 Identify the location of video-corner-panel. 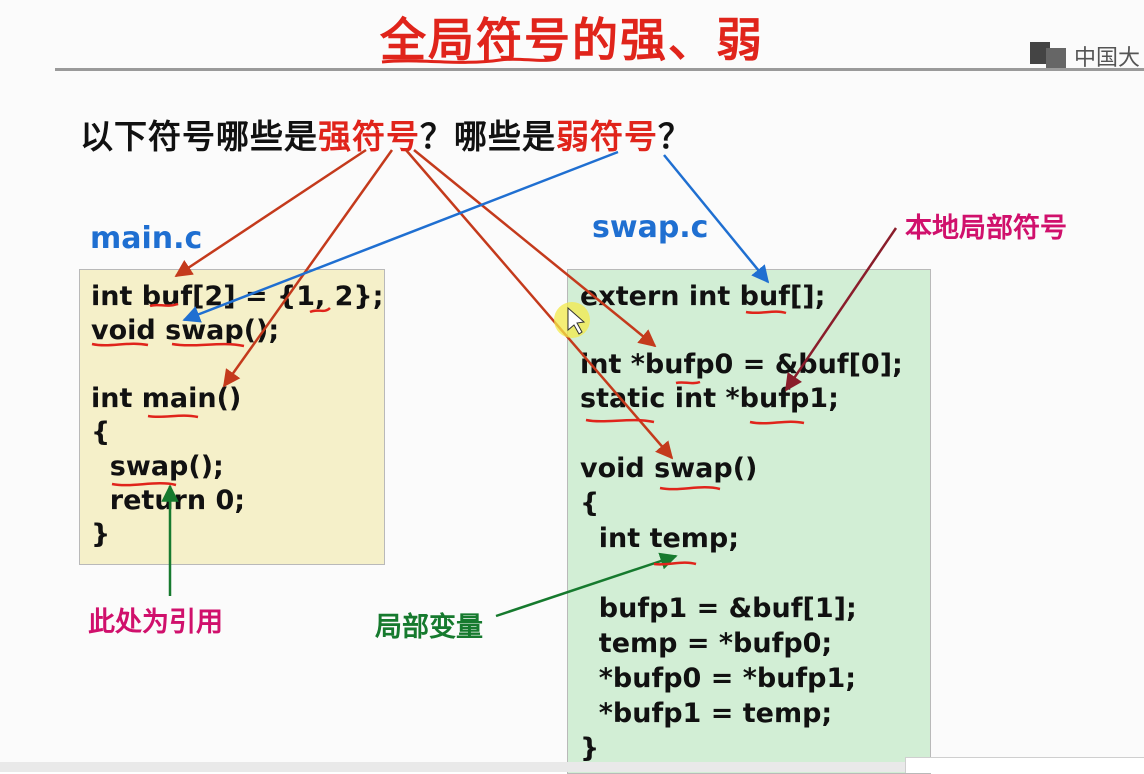
(1024, 765).